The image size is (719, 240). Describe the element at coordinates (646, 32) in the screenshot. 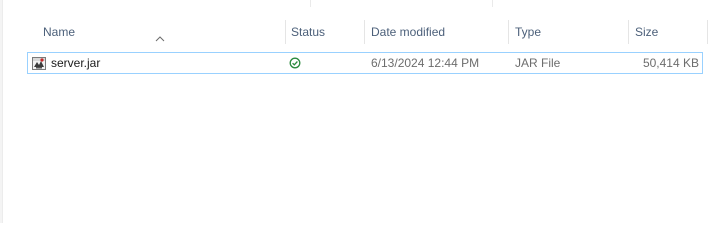

I see `column-header-size: Size` at that location.